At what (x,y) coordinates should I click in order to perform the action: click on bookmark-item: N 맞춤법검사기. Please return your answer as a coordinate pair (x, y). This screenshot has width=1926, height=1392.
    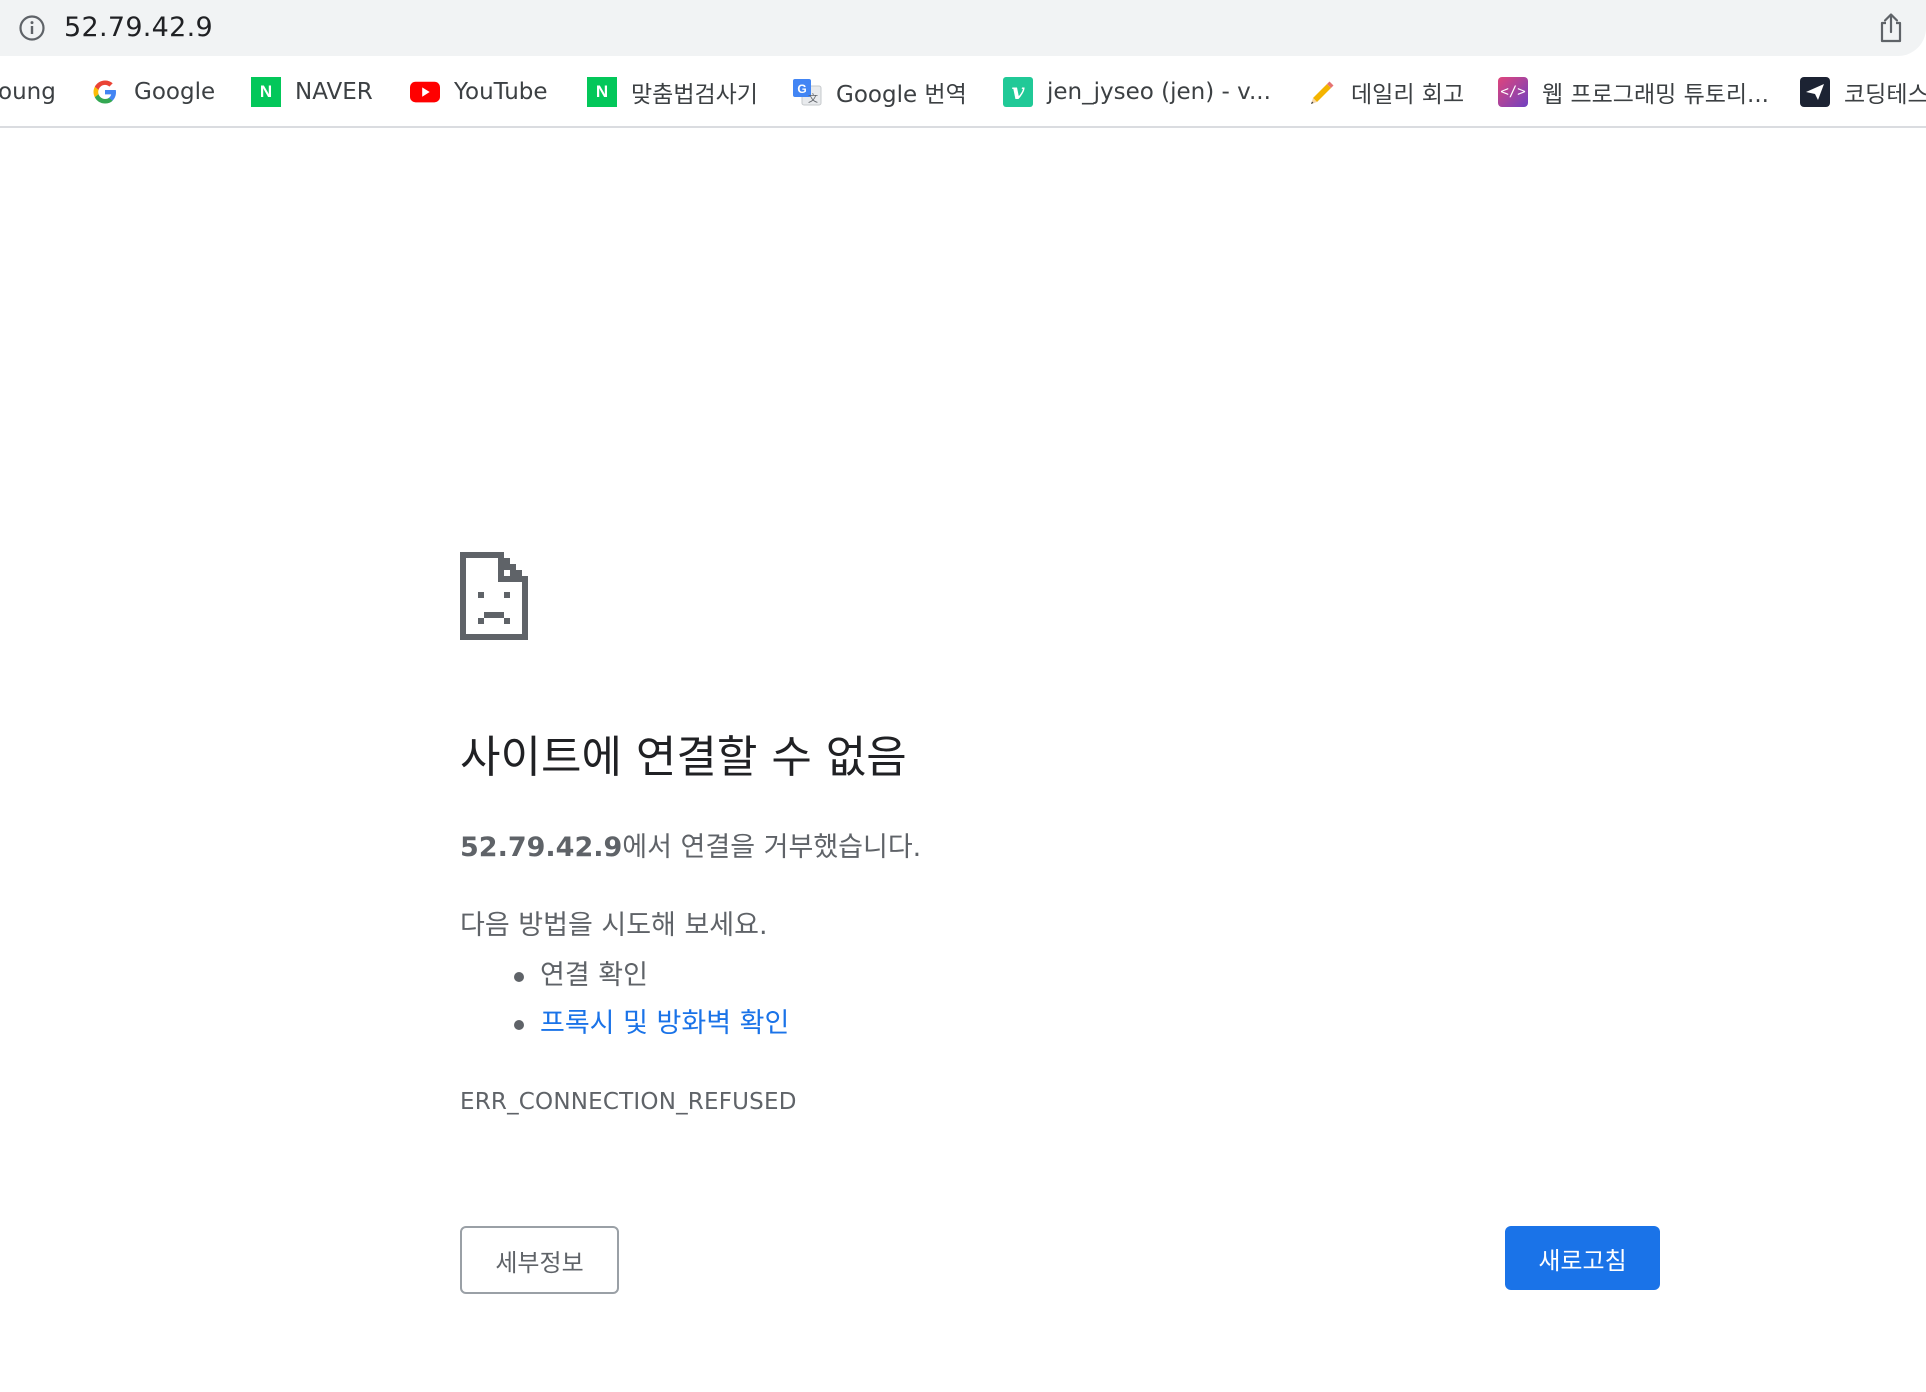
    Looking at the image, I should click on (672, 92).